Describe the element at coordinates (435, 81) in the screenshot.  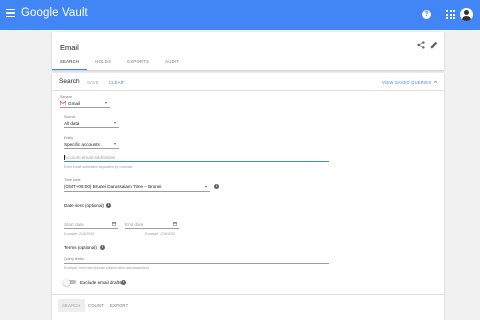
I see `chevron-up-icon` at that location.